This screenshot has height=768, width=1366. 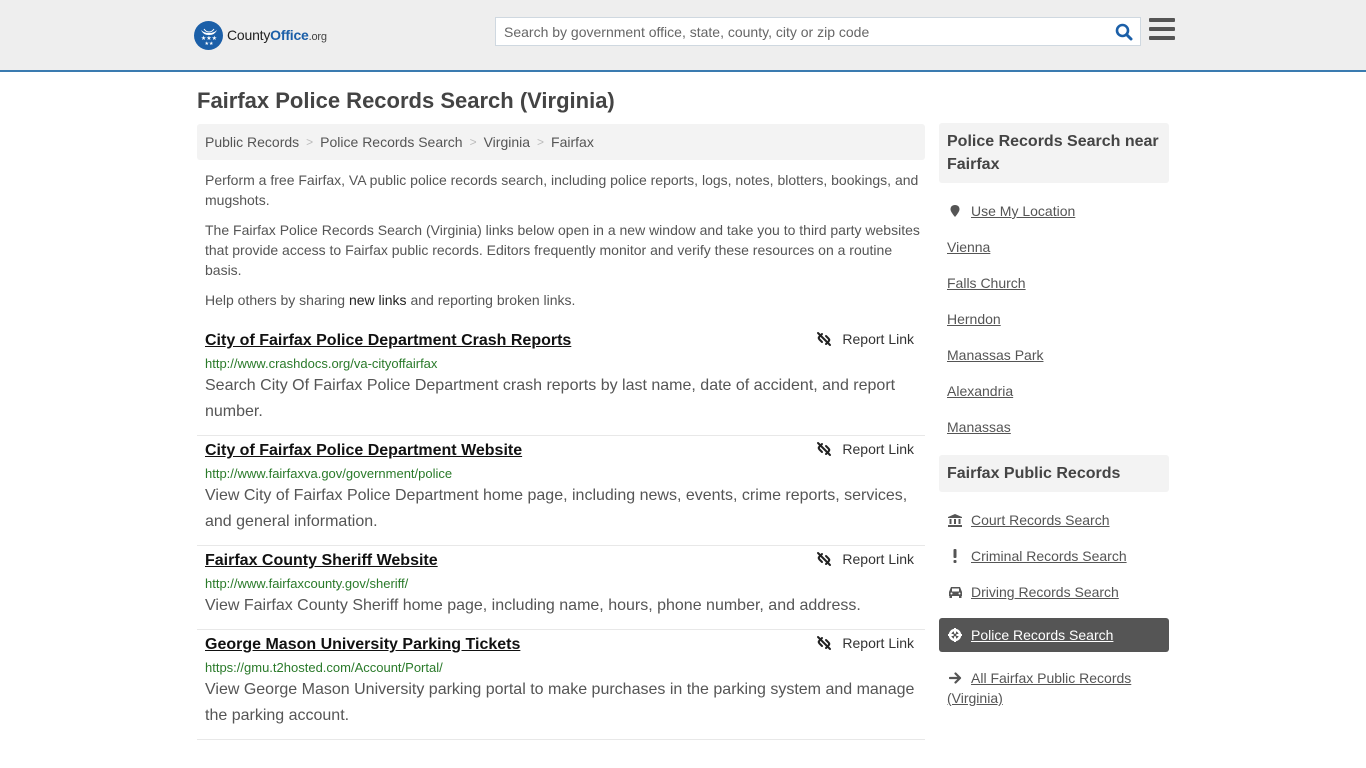 I want to click on courthouse-icon, so click(x=955, y=520).